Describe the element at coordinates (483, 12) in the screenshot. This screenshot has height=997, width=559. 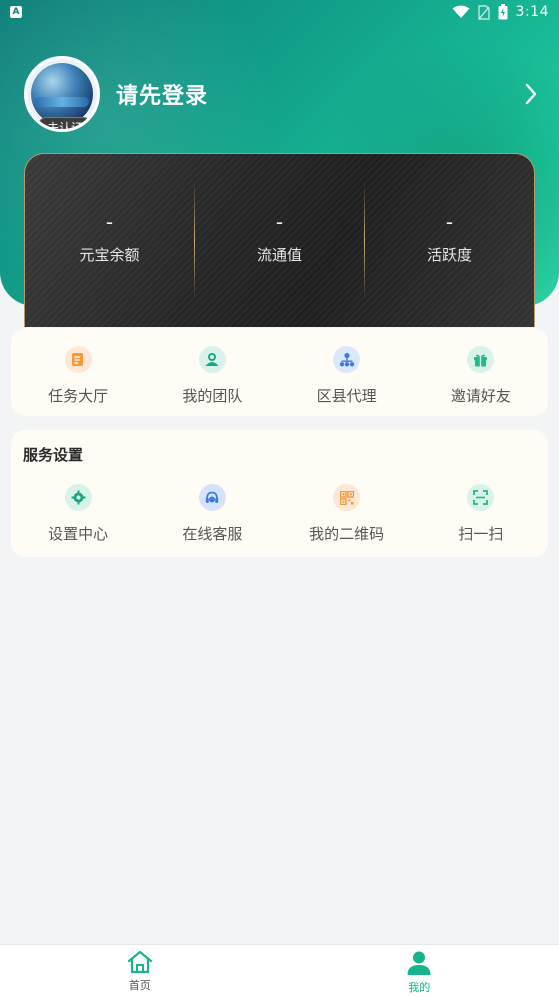
I see `no-sim-icon` at that location.